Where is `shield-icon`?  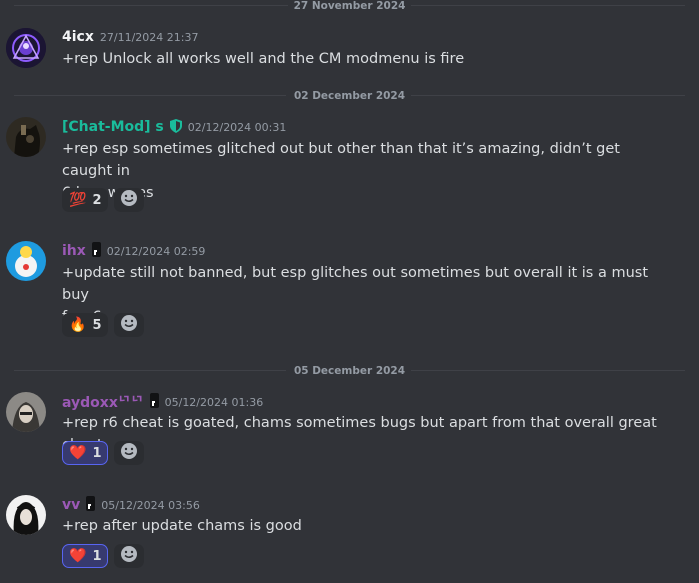 shield-icon is located at coordinates (175, 127).